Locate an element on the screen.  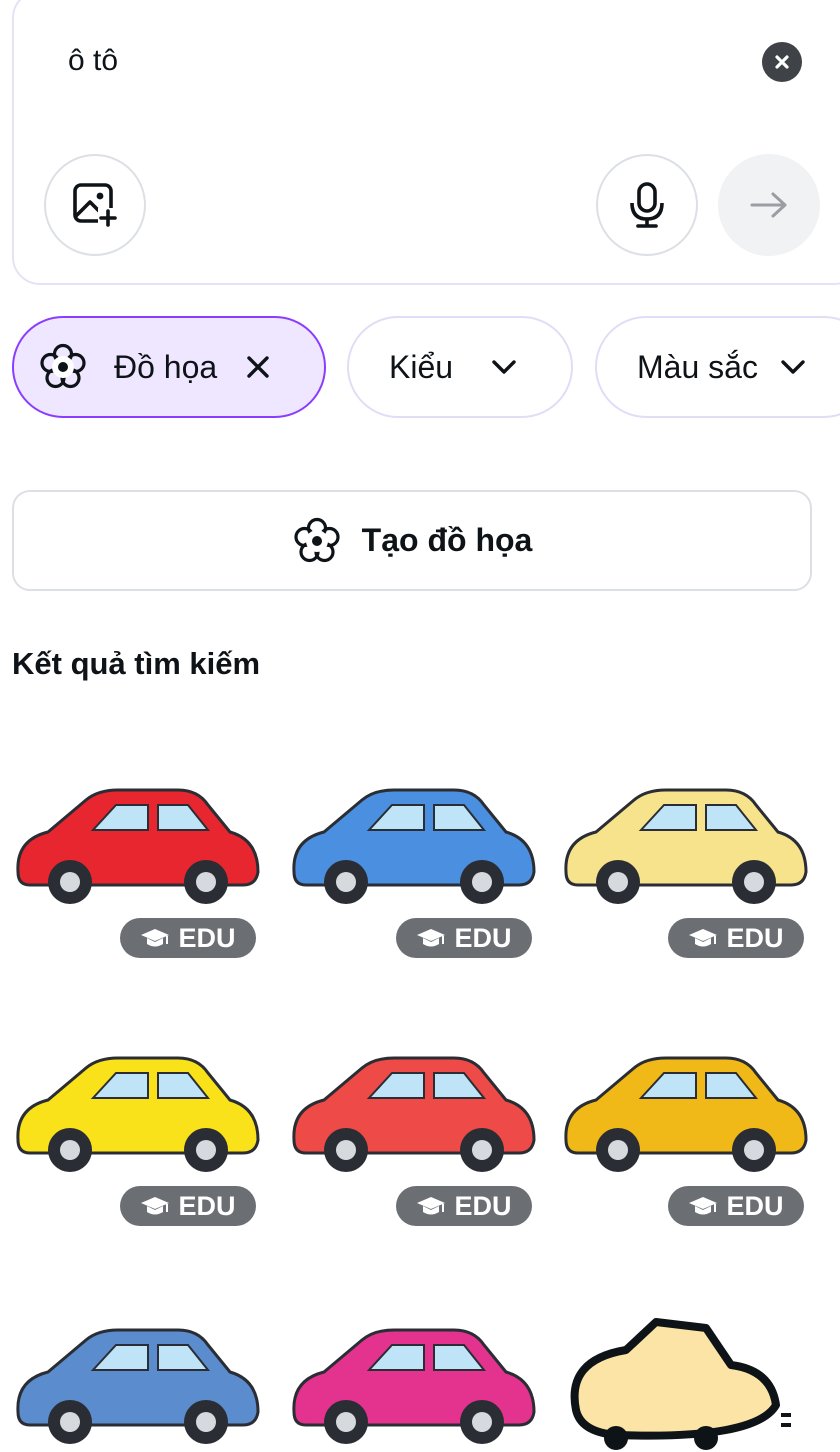
filter-chip-graphics: Đồ họa is located at coordinates (169, 367).